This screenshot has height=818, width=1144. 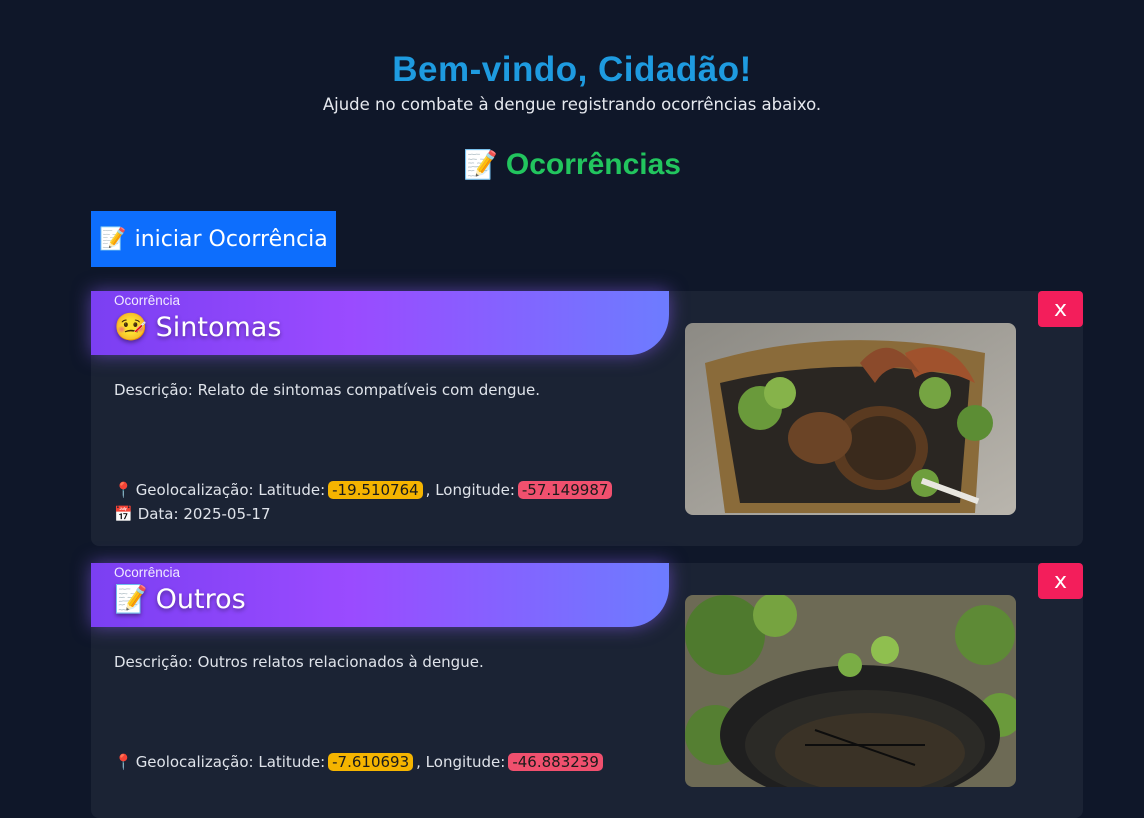 What do you see at coordinates (572, 69) in the screenshot?
I see `page-title: Bem-vindo, Cidadão!` at bounding box center [572, 69].